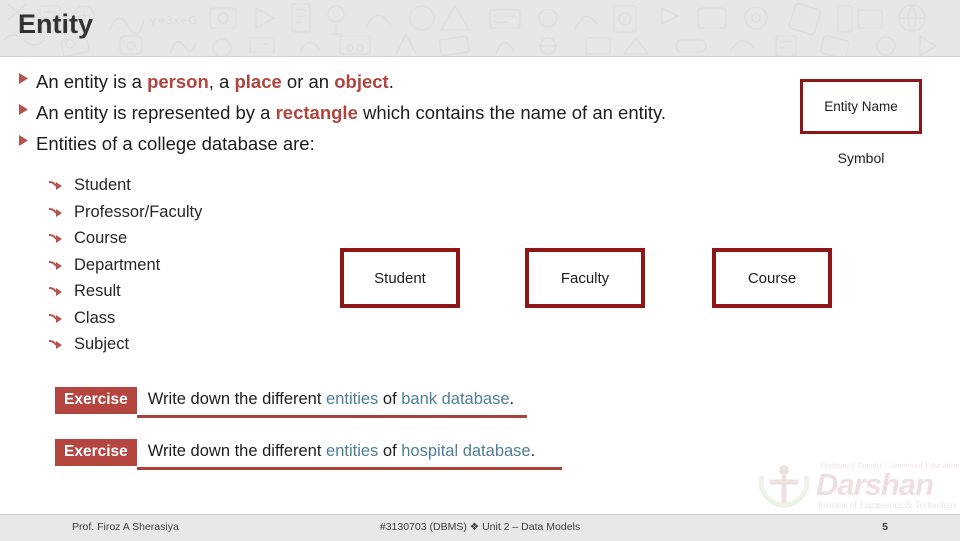 The height and width of the screenshot is (541, 960). I want to click on footer-page-number: 5, so click(885, 527).